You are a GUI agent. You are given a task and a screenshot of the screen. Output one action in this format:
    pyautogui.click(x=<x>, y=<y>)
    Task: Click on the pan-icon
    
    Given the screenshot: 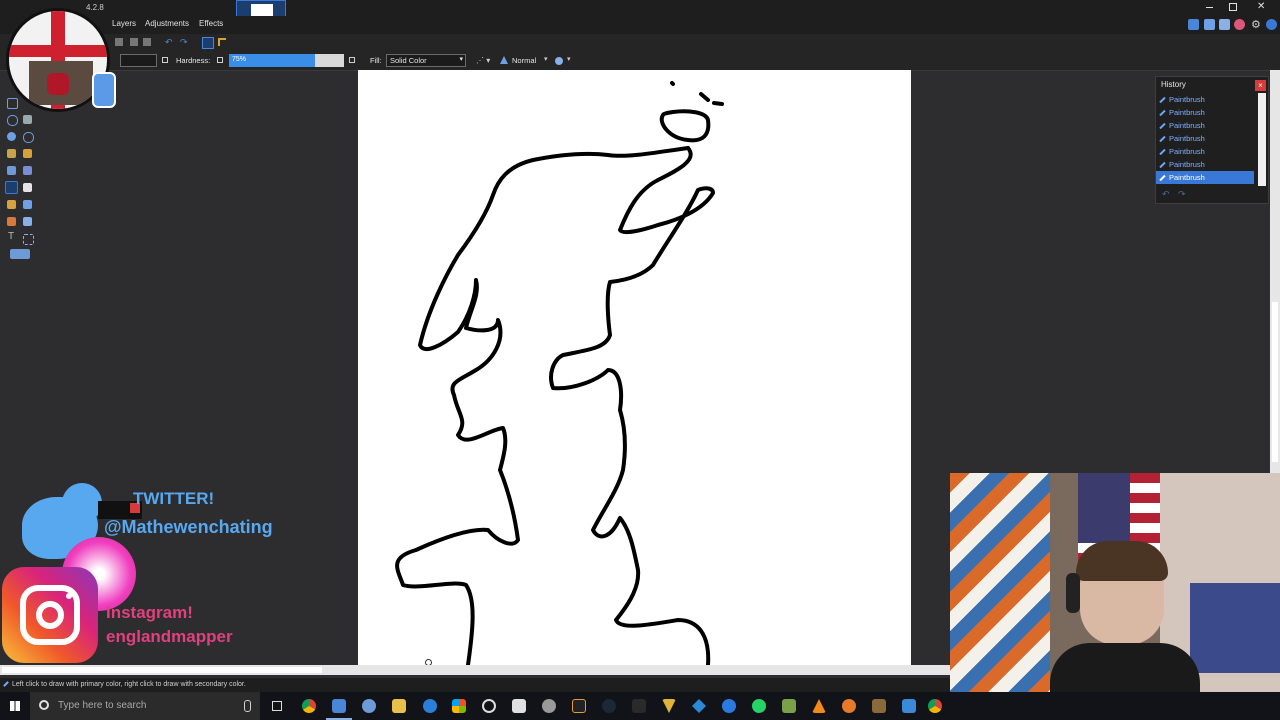 What is the action you would take?
    pyautogui.click(x=27, y=153)
    